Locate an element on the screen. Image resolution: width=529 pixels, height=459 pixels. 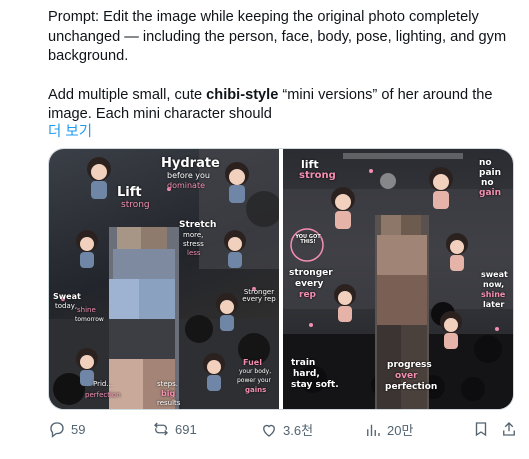
right-text-every: every is located at coordinates (309, 284).